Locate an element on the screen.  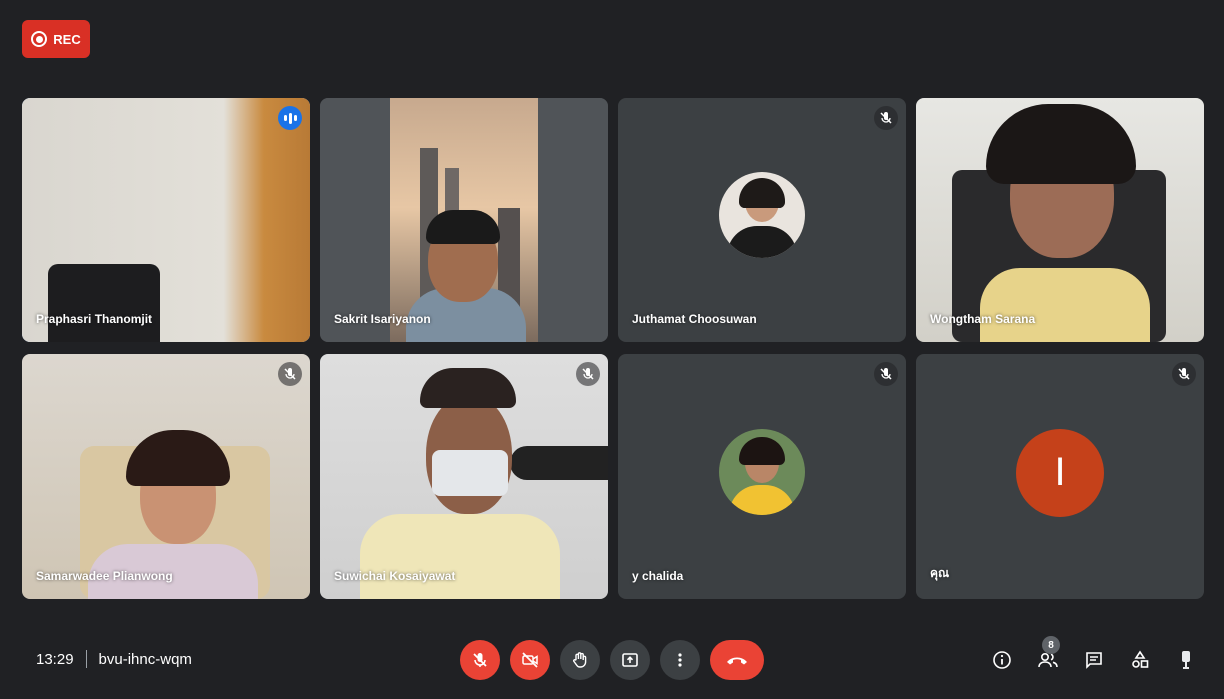
meeting-details-button is located at coordinates (1002, 660).